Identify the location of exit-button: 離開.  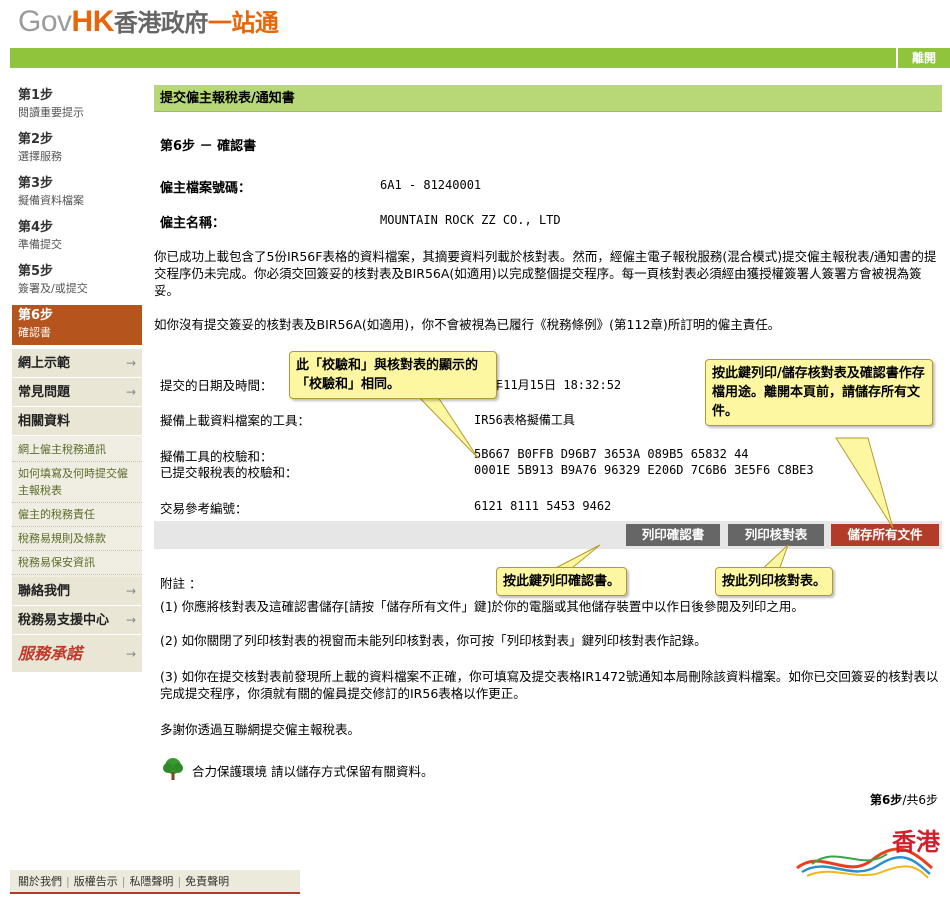
(923, 58).